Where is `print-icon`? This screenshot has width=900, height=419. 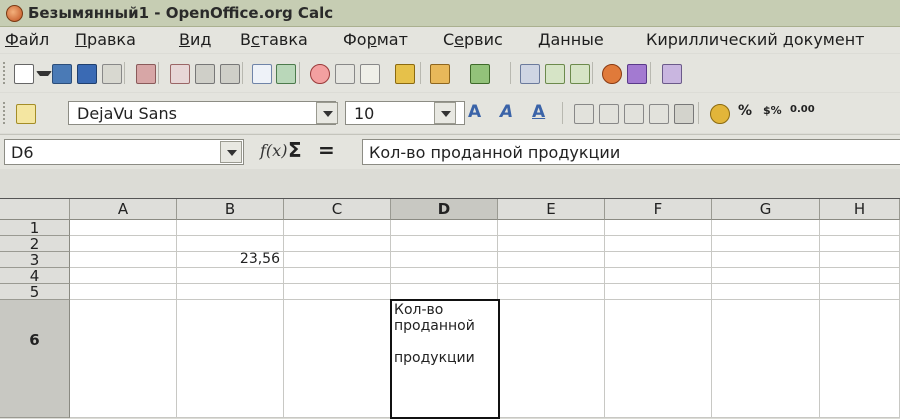
print-icon is located at coordinates (205, 74).